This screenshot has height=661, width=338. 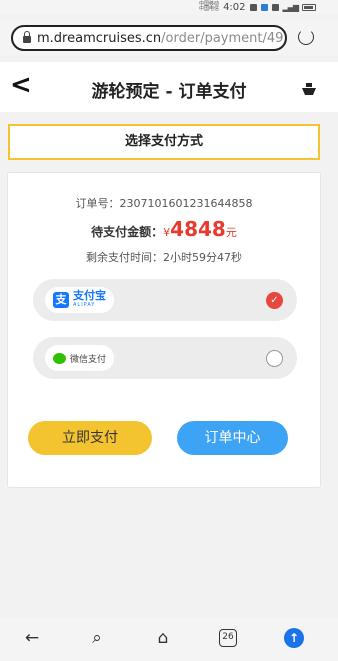 What do you see at coordinates (164, 203) in the screenshot?
I see `order-number: 订单号：2307101601231644858` at bounding box center [164, 203].